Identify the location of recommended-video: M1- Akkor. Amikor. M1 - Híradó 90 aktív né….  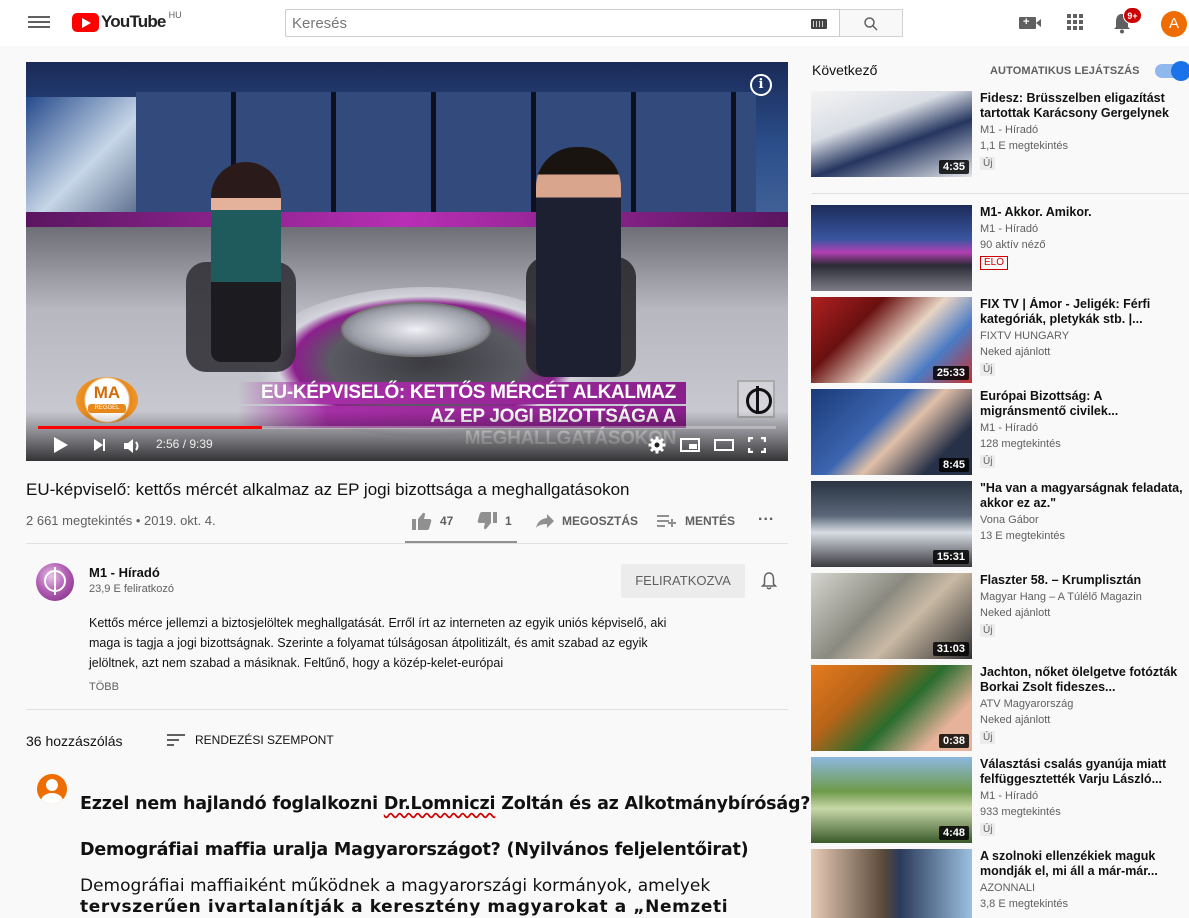
(1000, 248).